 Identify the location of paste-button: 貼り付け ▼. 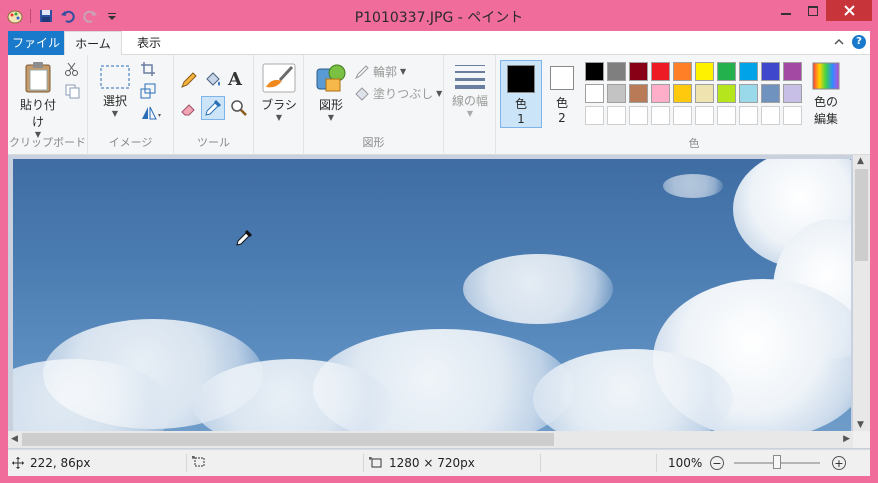
(38, 100).